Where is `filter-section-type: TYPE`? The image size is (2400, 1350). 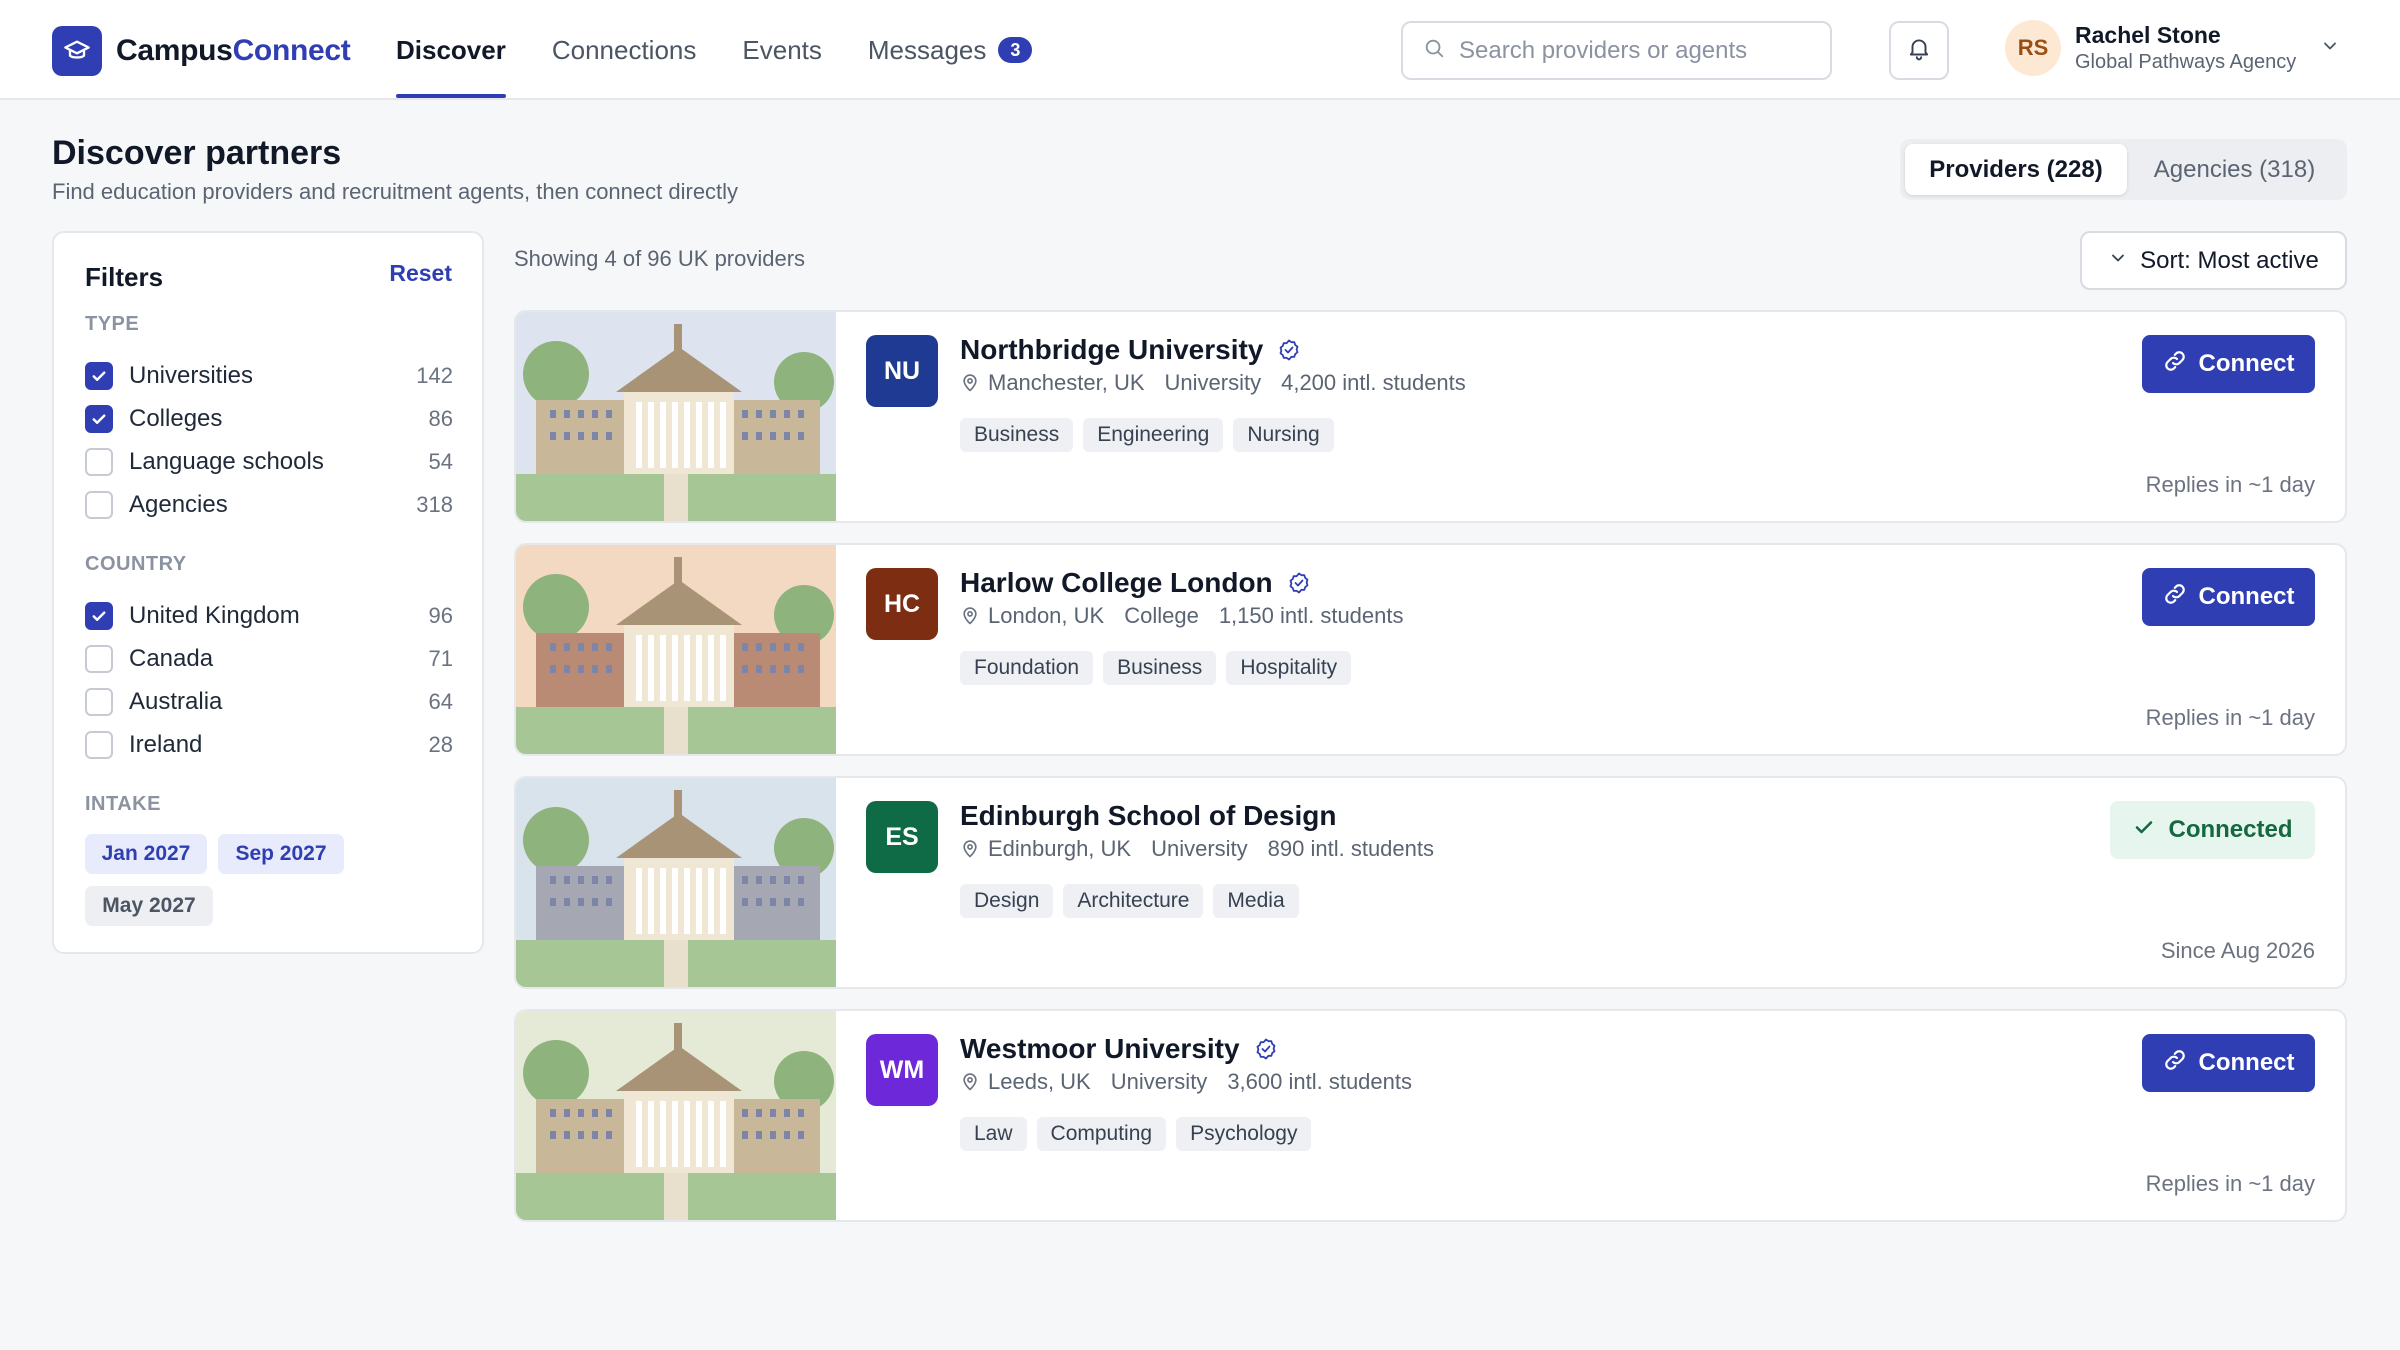
filter-section-type: TYPE is located at coordinates (112, 324).